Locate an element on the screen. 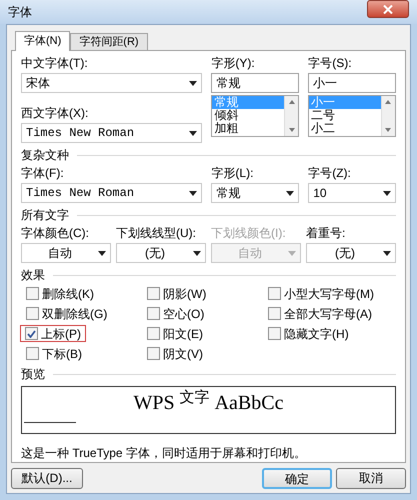  field-label: 着重号: is located at coordinates (326, 233).